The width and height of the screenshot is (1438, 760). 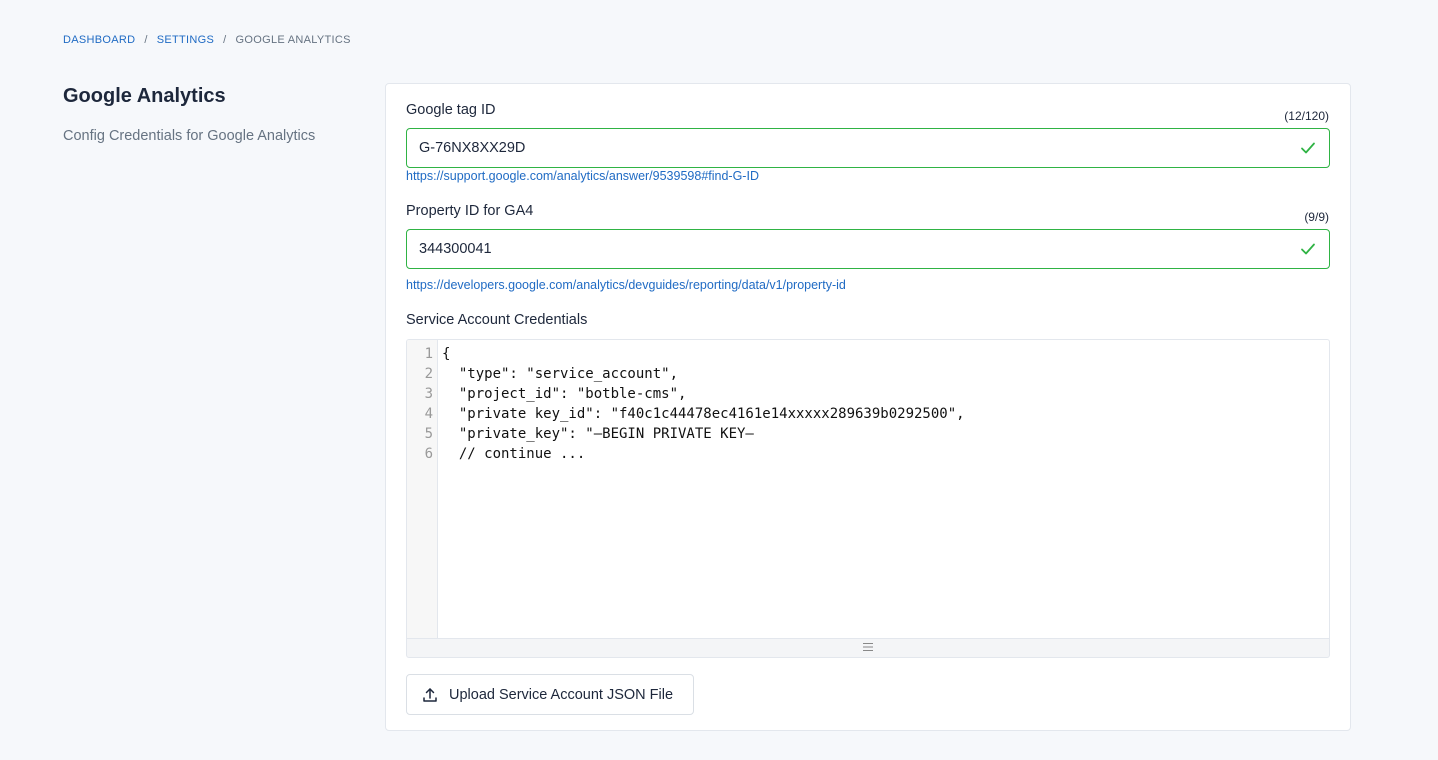 What do you see at coordinates (430, 695) in the screenshot?
I see `upload-icon` at bounding box center [430, 695].